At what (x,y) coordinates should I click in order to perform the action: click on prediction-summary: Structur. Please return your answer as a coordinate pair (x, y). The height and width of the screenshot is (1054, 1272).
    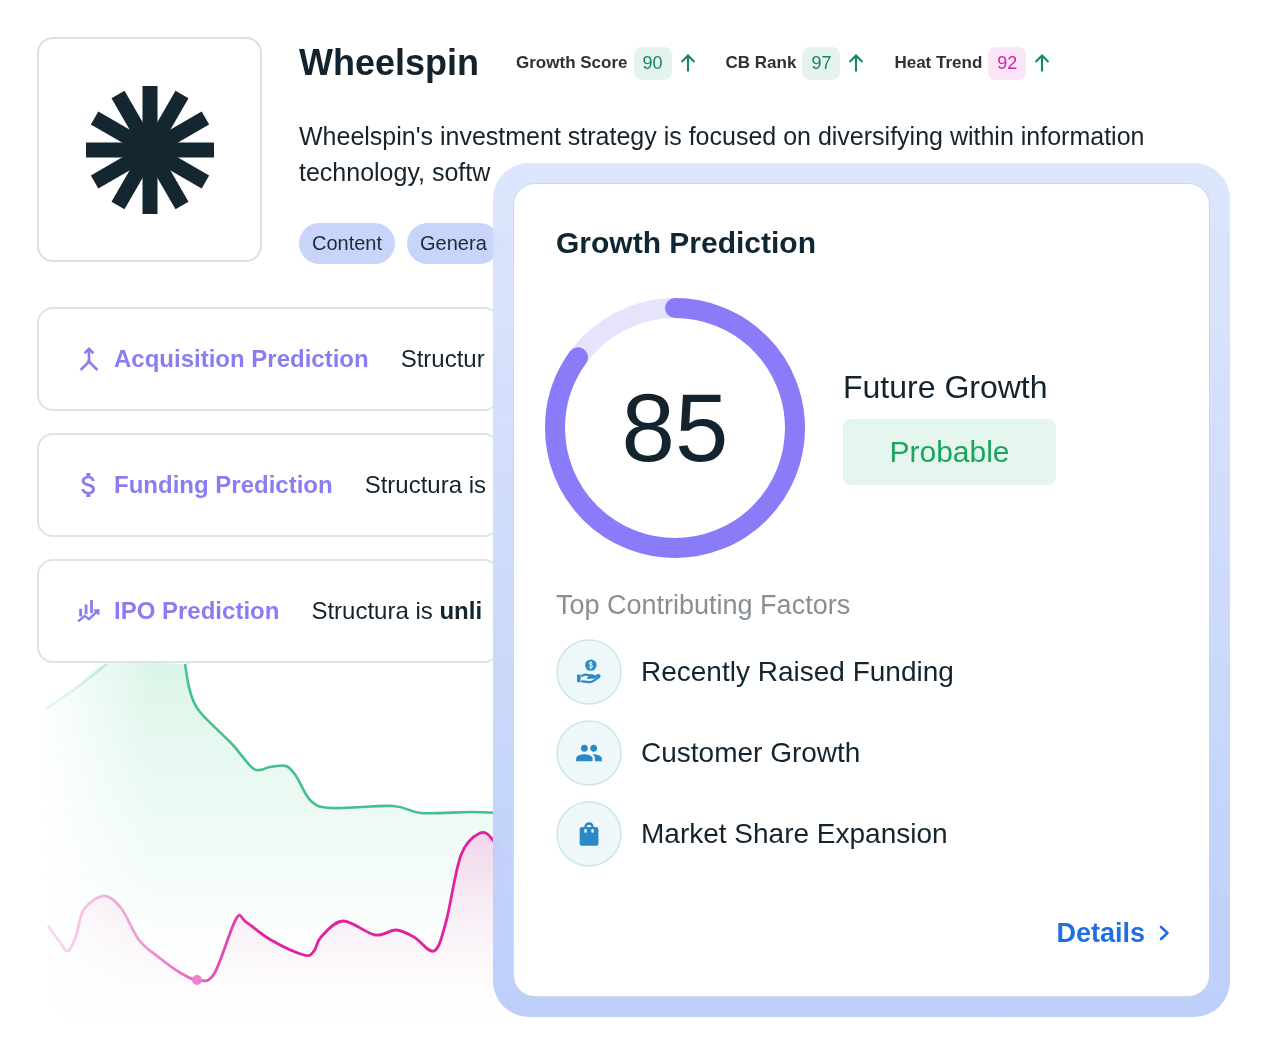
    Looking at the image, I should click on (442, 359).